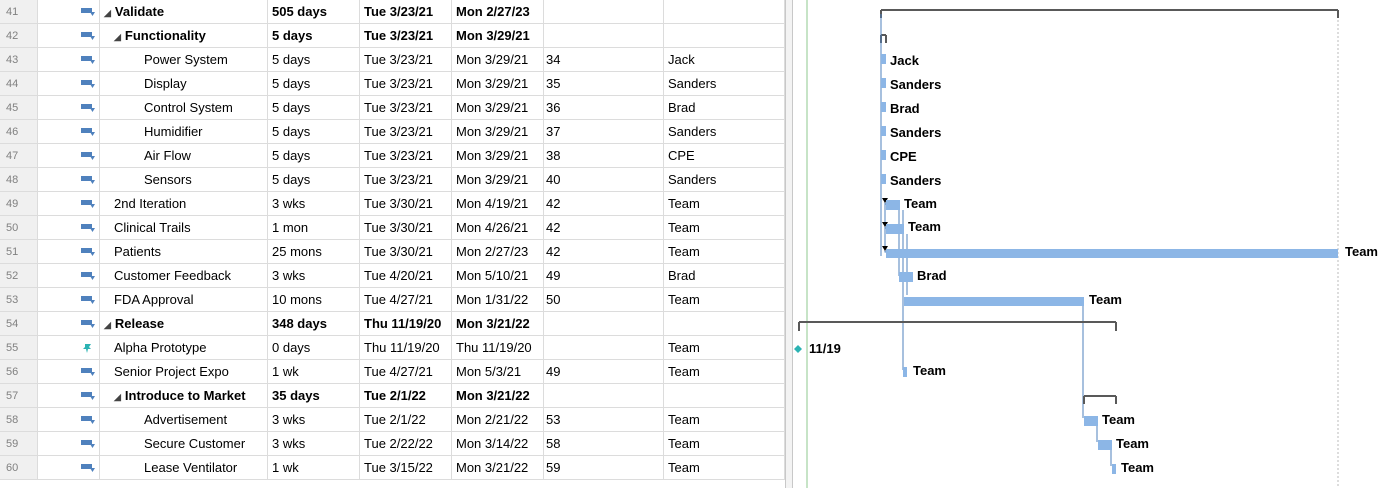  I want to click on finish-cell: Mon 3/21/22, so click(498, 468).